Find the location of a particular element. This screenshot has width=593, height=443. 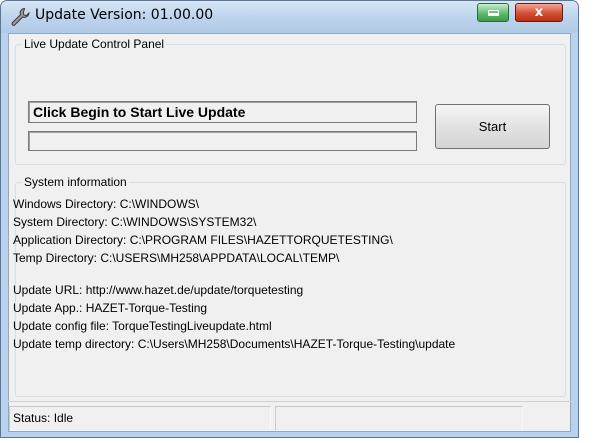

update-progress-bar is located at coordinates (222, 141).